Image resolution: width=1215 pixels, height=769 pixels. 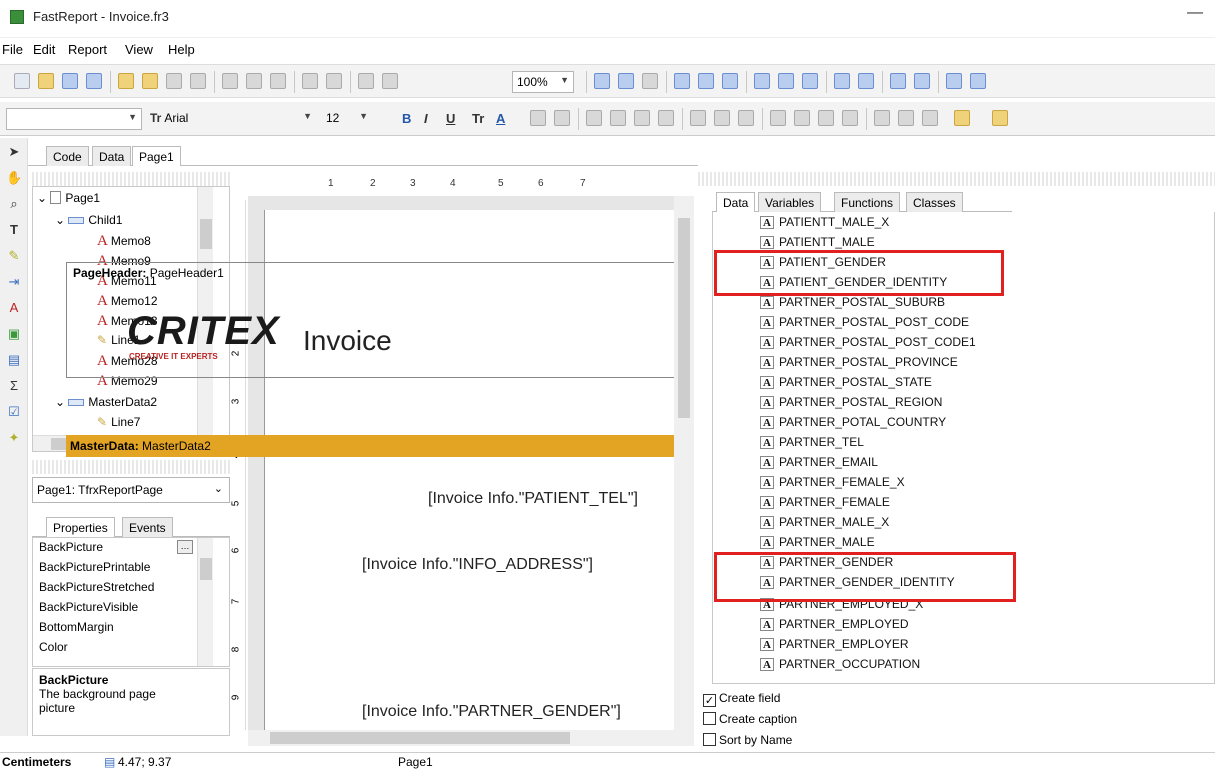 I want to click on data-field: A PARTNER_OCCUPATION, so click(x=840, y=664).